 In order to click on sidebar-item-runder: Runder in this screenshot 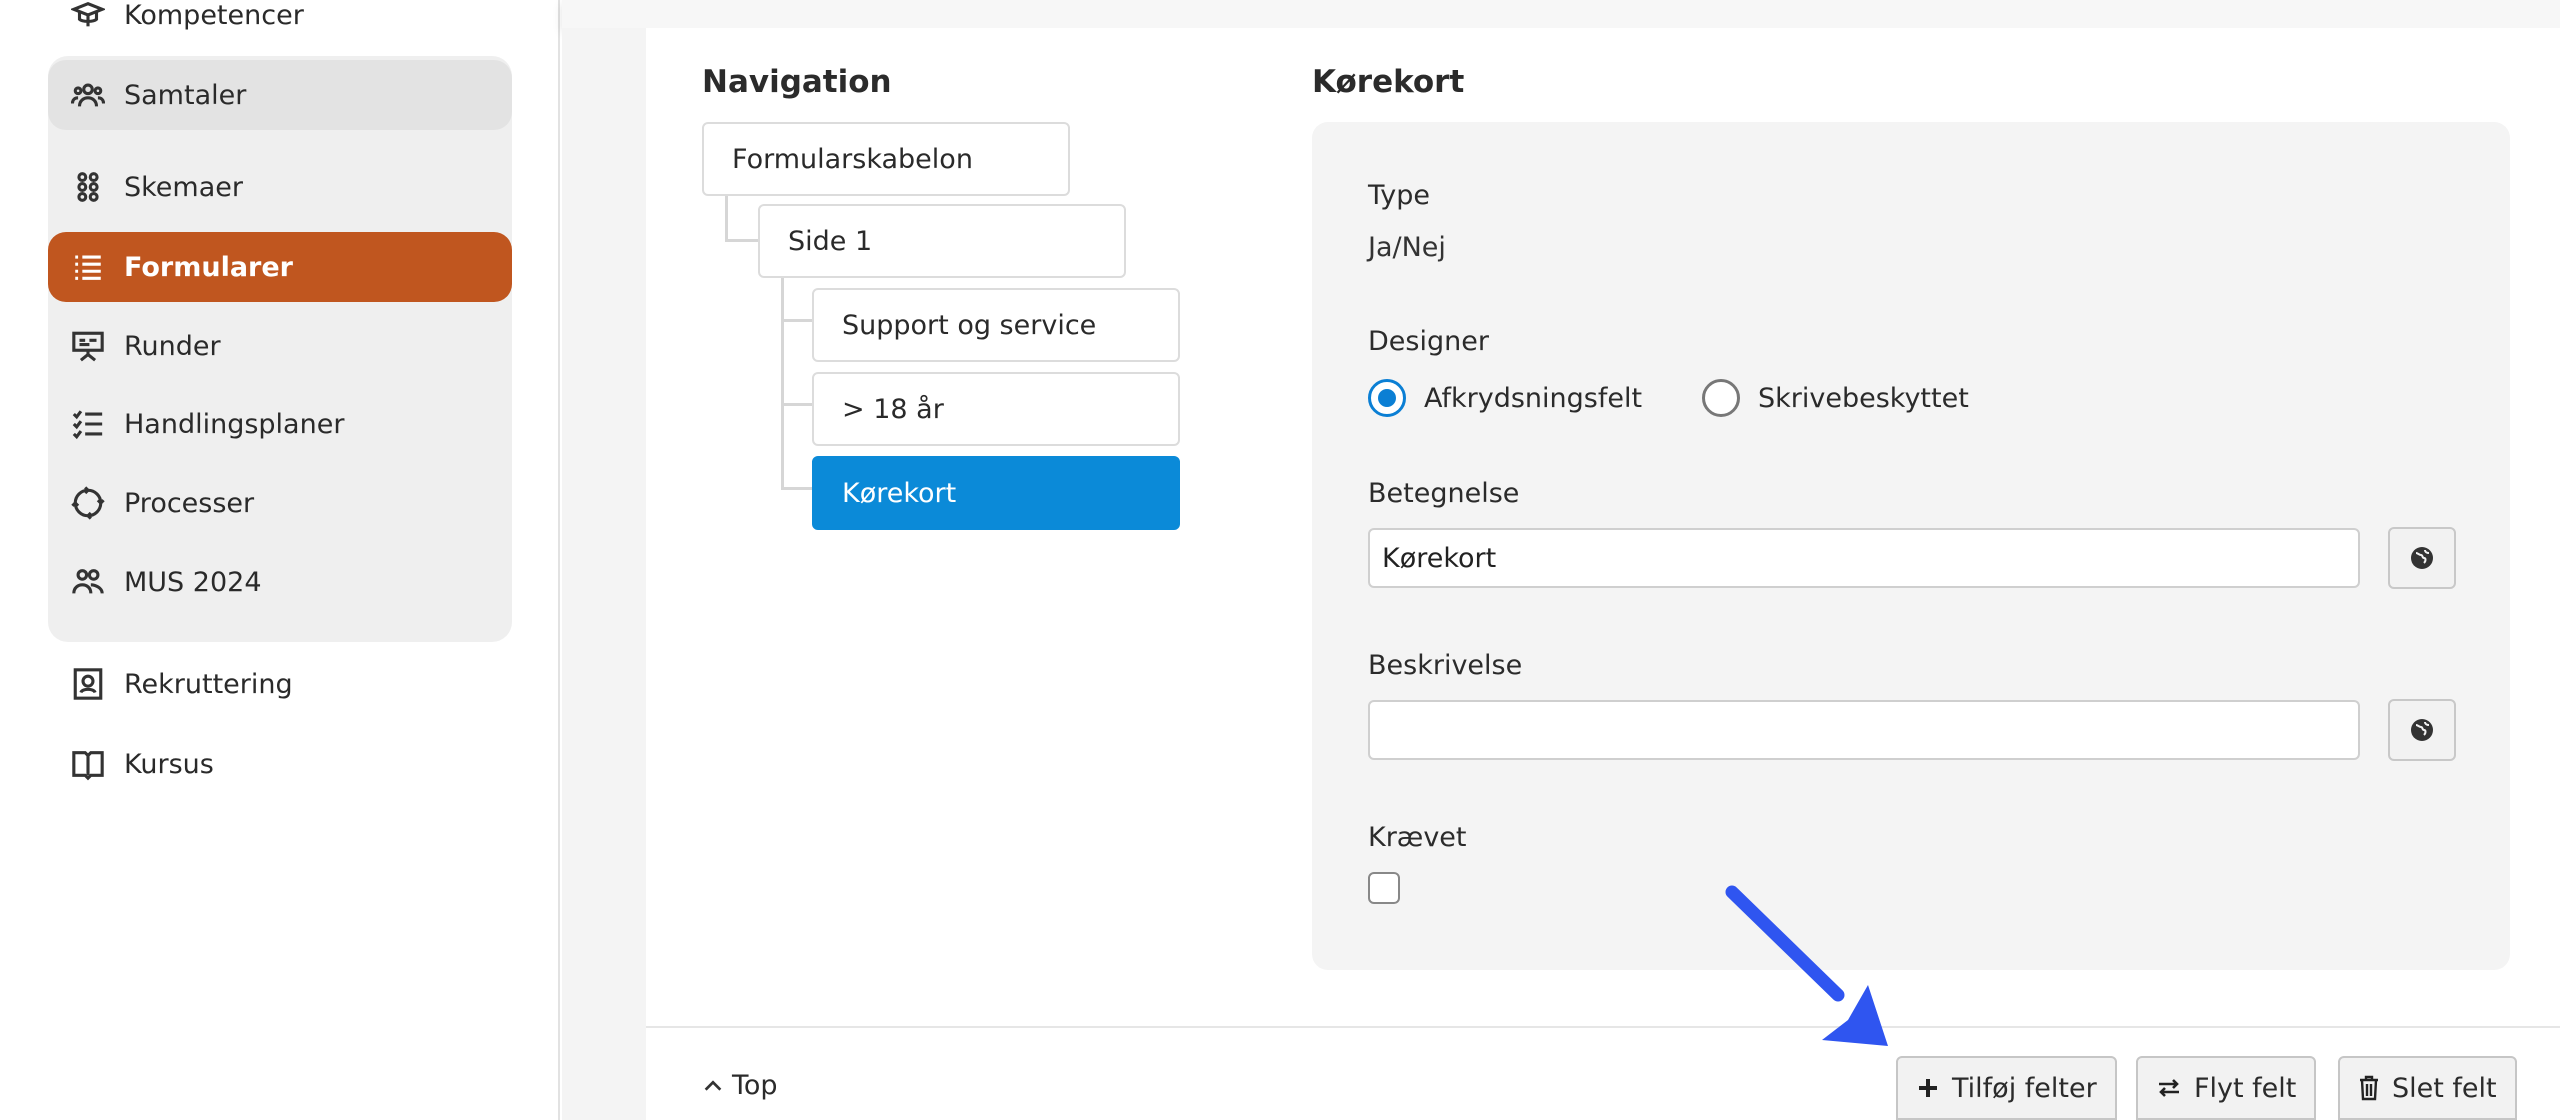, I will do `click(280, 346)`.